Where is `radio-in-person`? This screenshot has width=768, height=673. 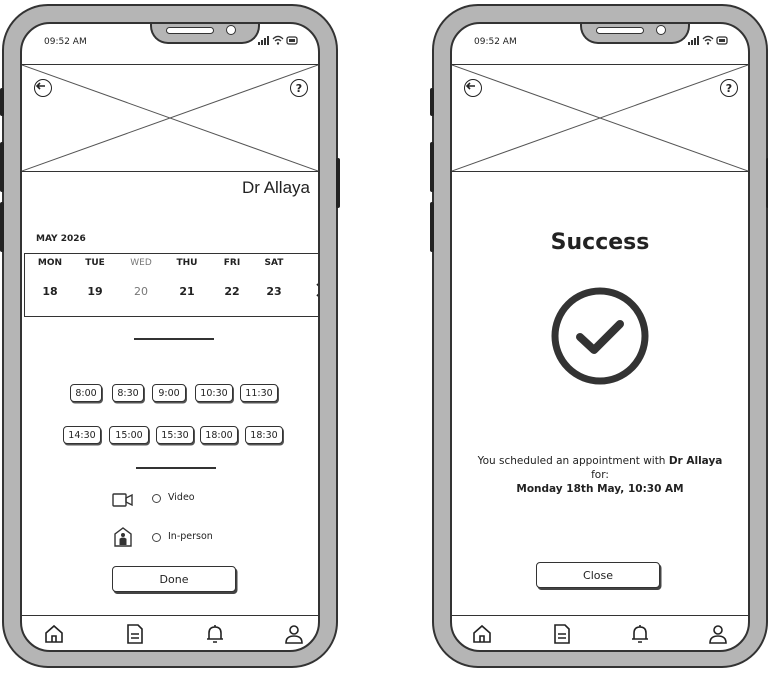
radio-in-person is located at coordinates (156, 537).